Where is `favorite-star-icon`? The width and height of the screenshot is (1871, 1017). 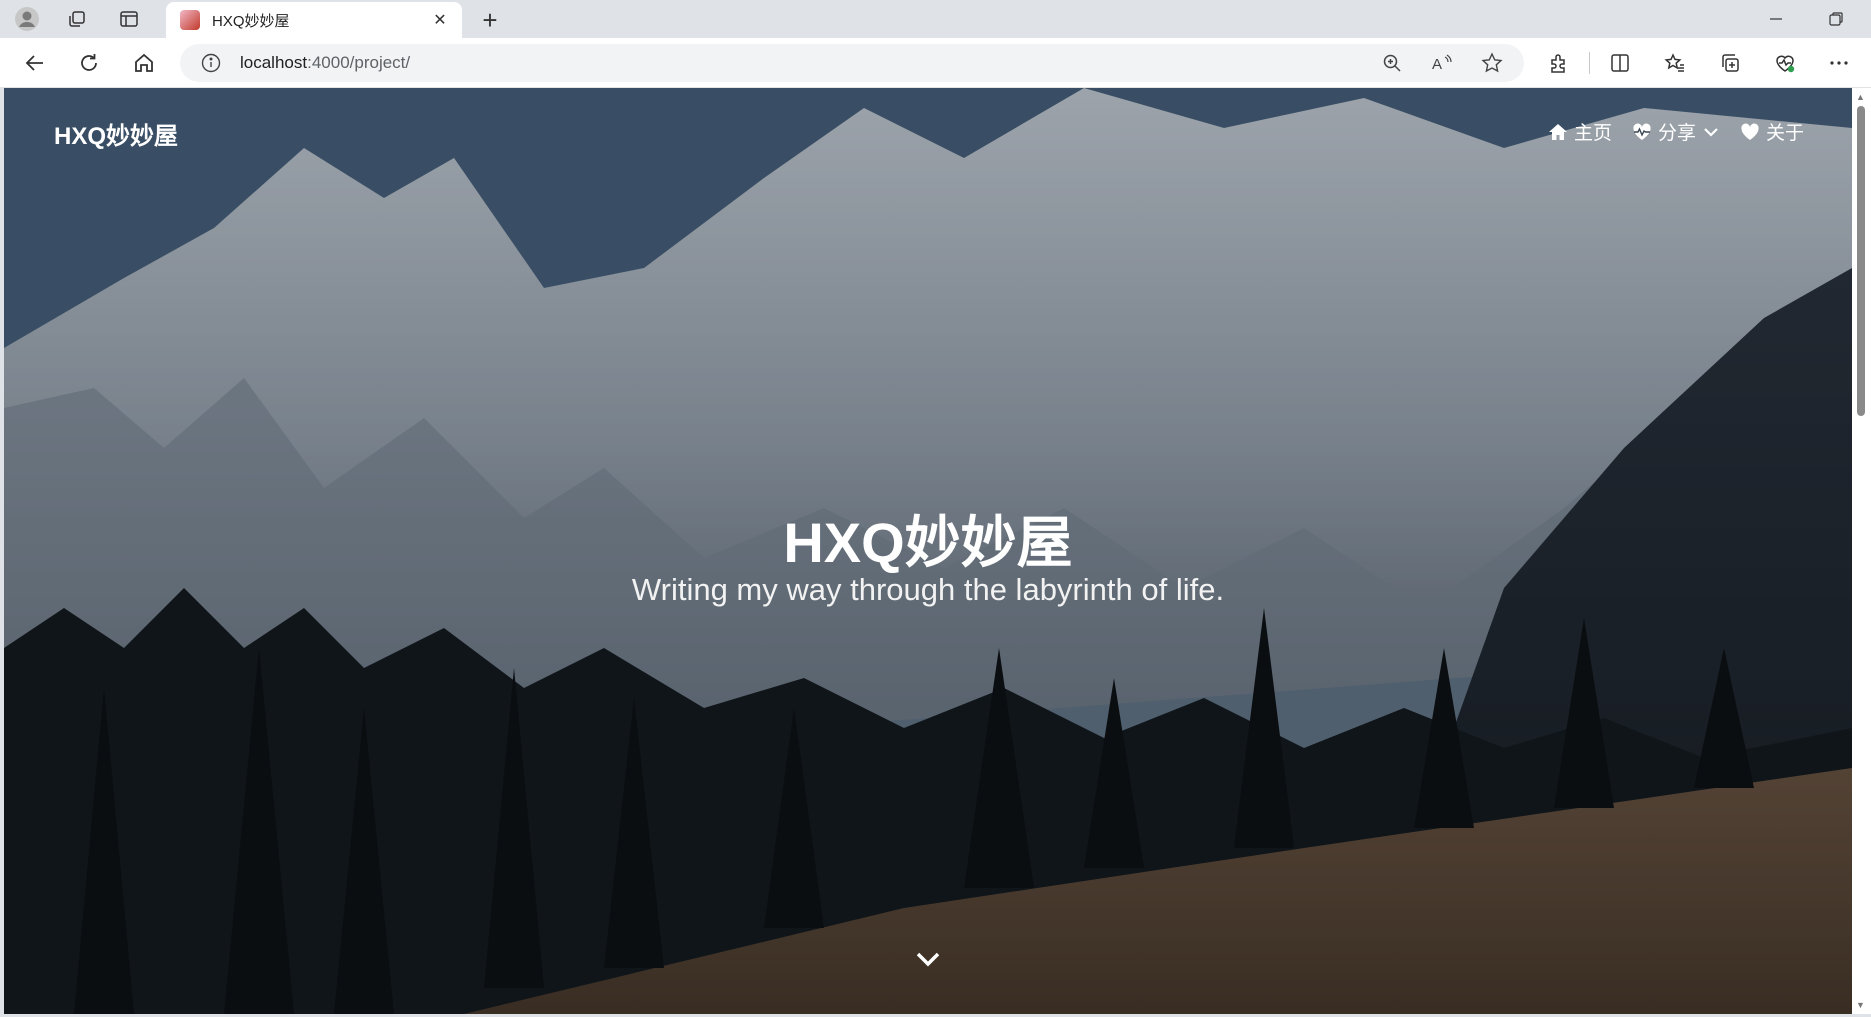
favorite-star-icon is located at coordinates (1492, 63).